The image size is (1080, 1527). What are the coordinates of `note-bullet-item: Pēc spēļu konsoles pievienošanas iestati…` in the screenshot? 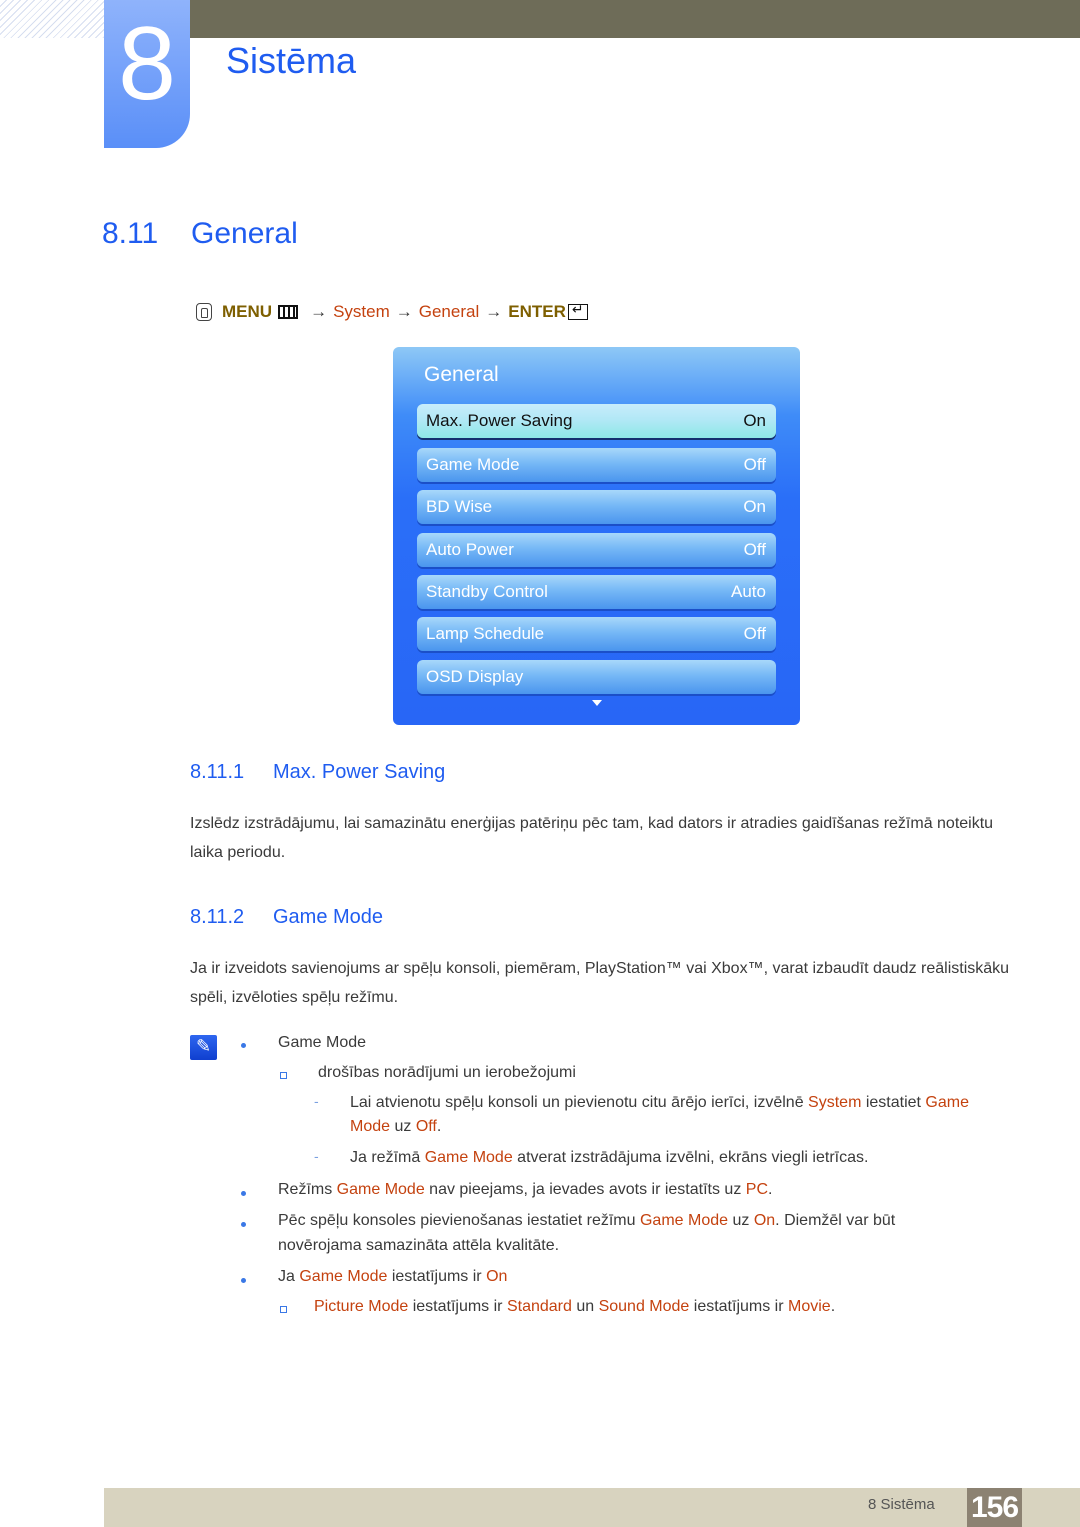 It's located at (586, 1221).